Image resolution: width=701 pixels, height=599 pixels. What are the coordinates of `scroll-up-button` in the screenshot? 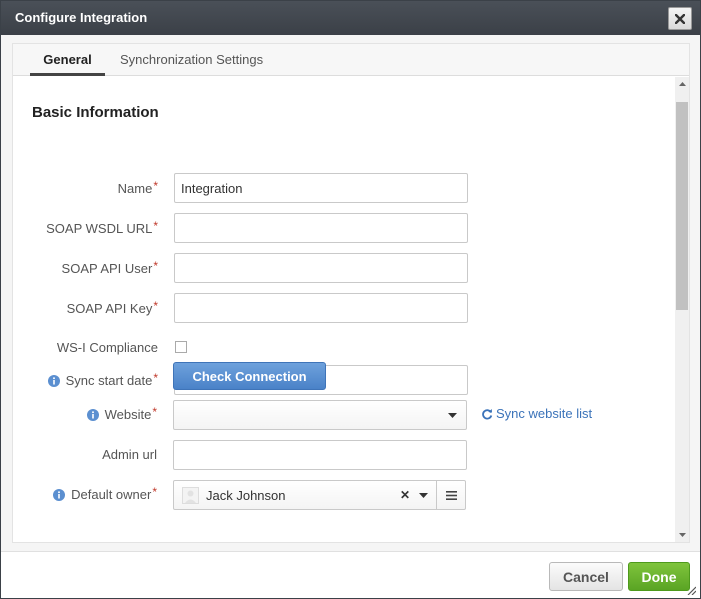 It's located at (682, 84).